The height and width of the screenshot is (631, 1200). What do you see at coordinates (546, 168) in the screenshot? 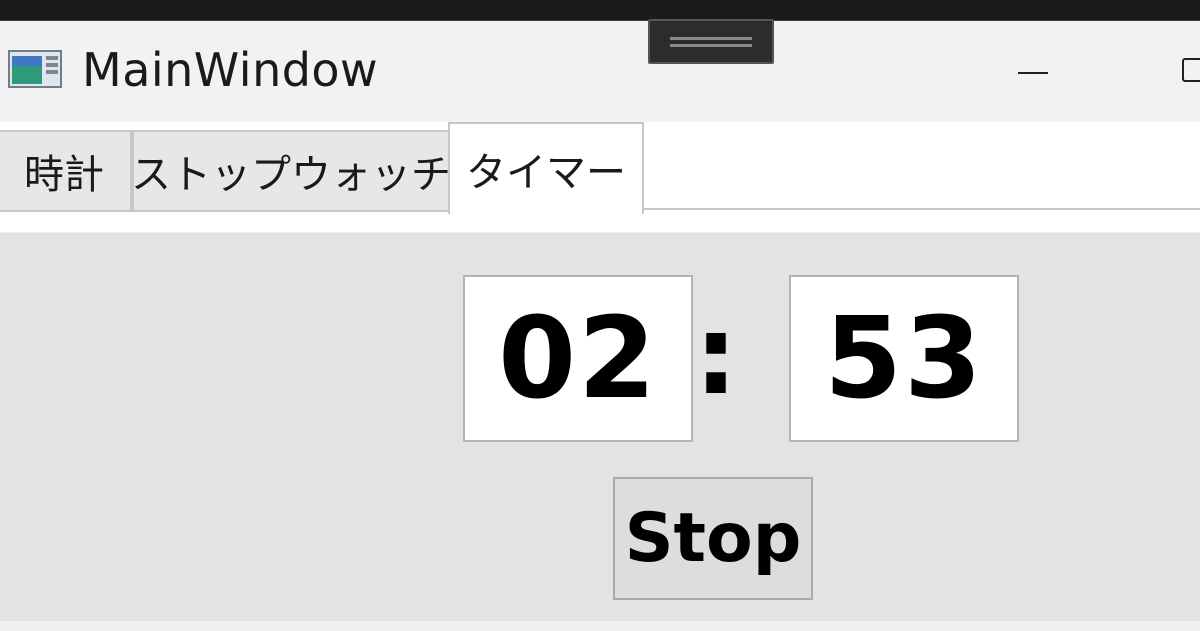
I see `tab-timer: タイマー` at bounding box center [546, 168].